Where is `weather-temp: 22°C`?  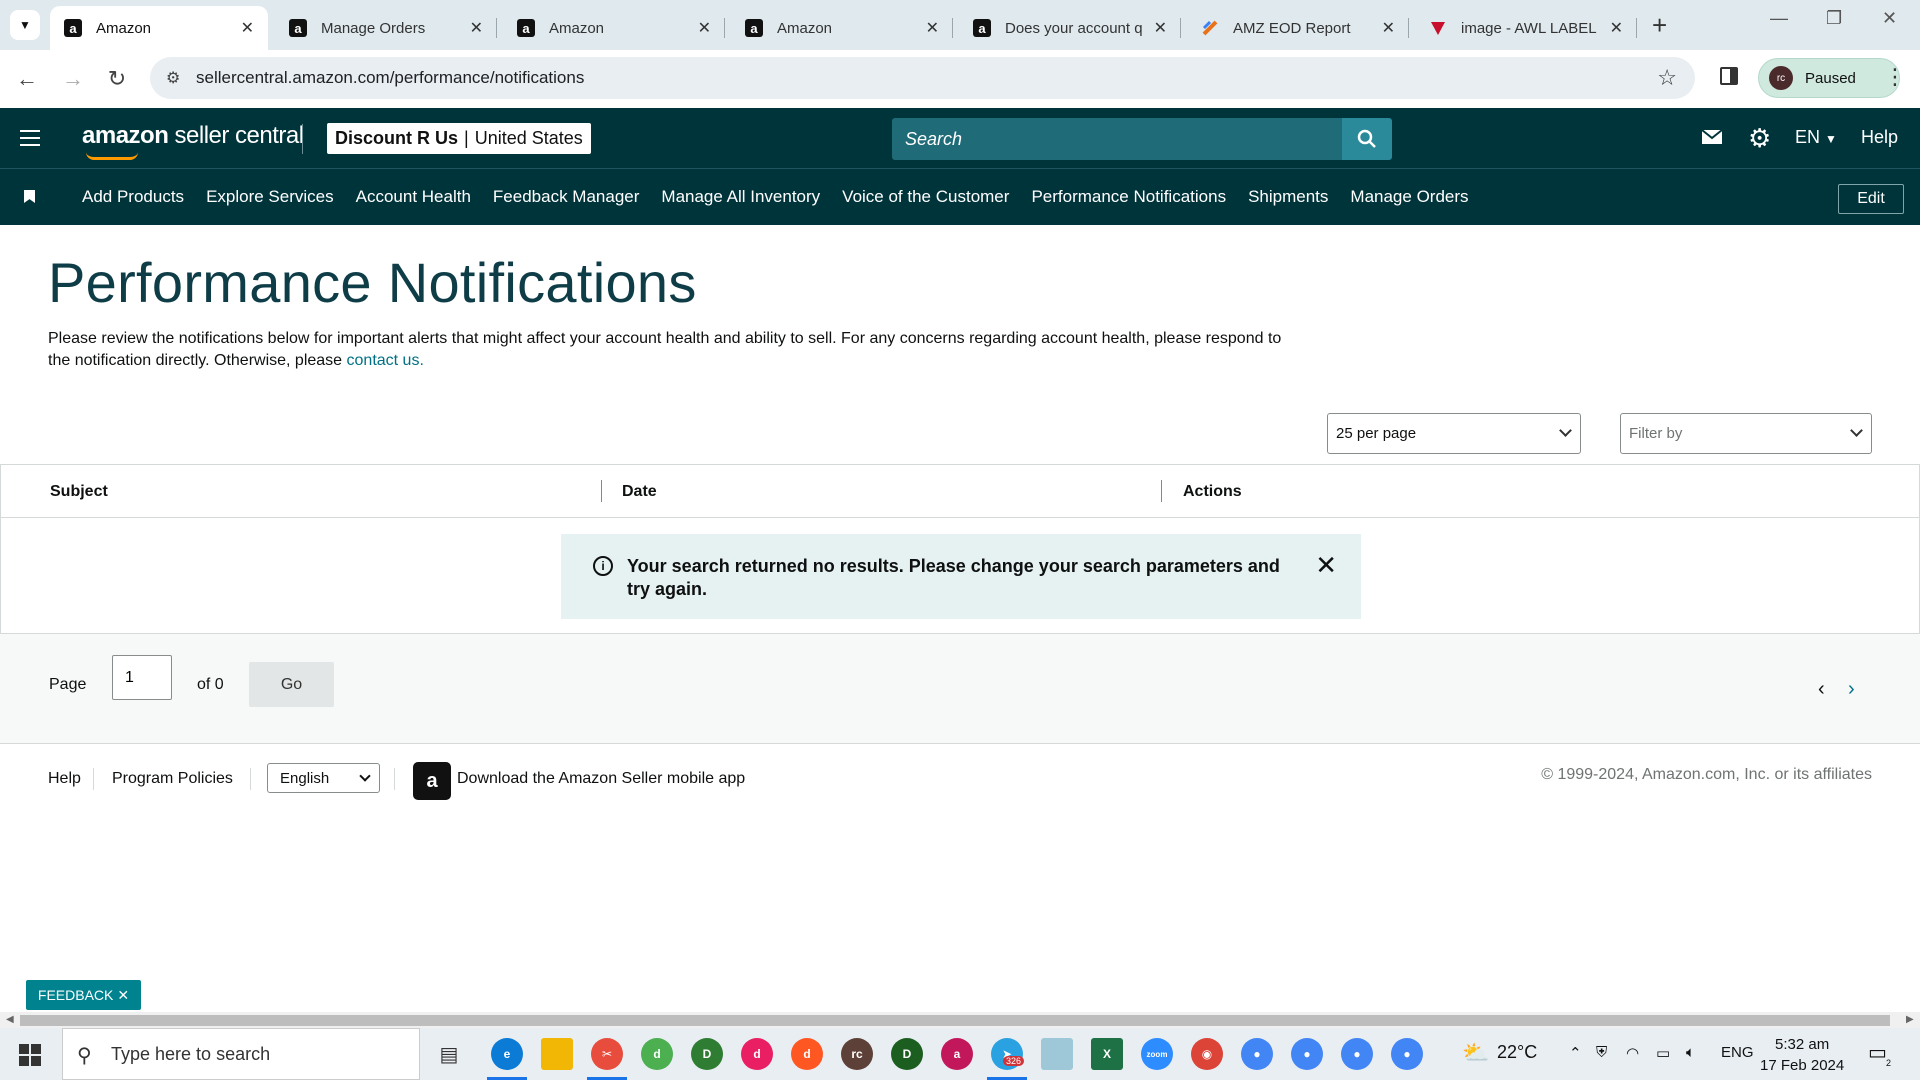 weather-temp: 22°C is located at coordinates (1517, 1052).